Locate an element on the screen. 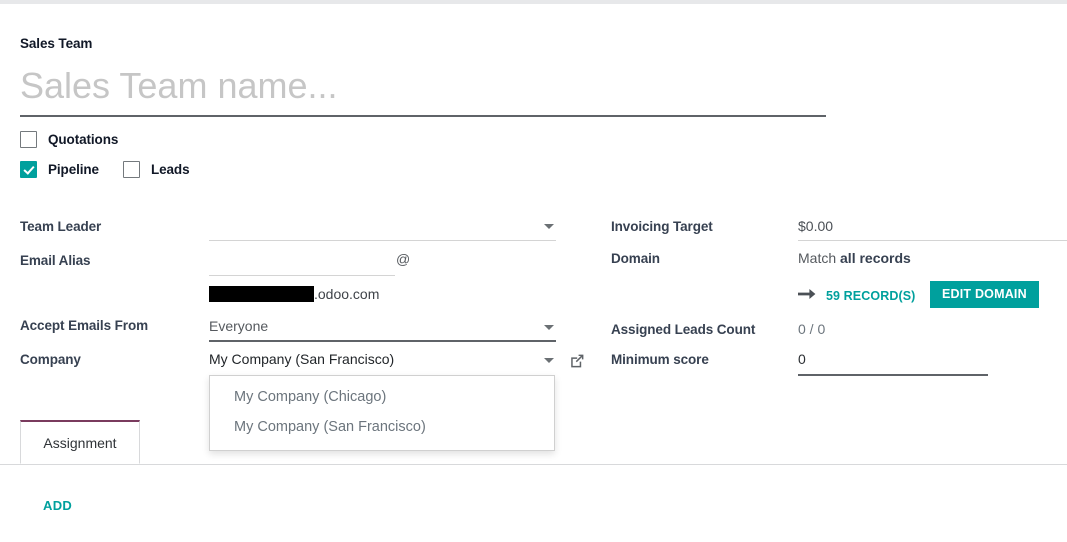 Image resolution: width=1067 pixels, height=542 pixels. accept-emails-from-value: Everyone is located at coordinates (238, 326).